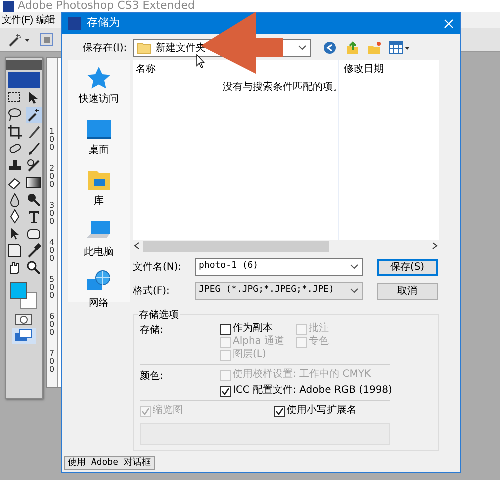  Describe the element at coordinates (52, 177) in the screenshot. I see `ruler-label: 200` at that location.